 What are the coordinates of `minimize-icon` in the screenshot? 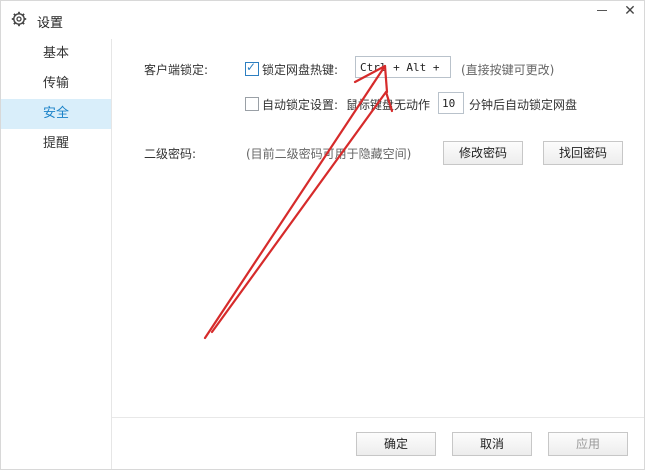 It's located at (602, 10).